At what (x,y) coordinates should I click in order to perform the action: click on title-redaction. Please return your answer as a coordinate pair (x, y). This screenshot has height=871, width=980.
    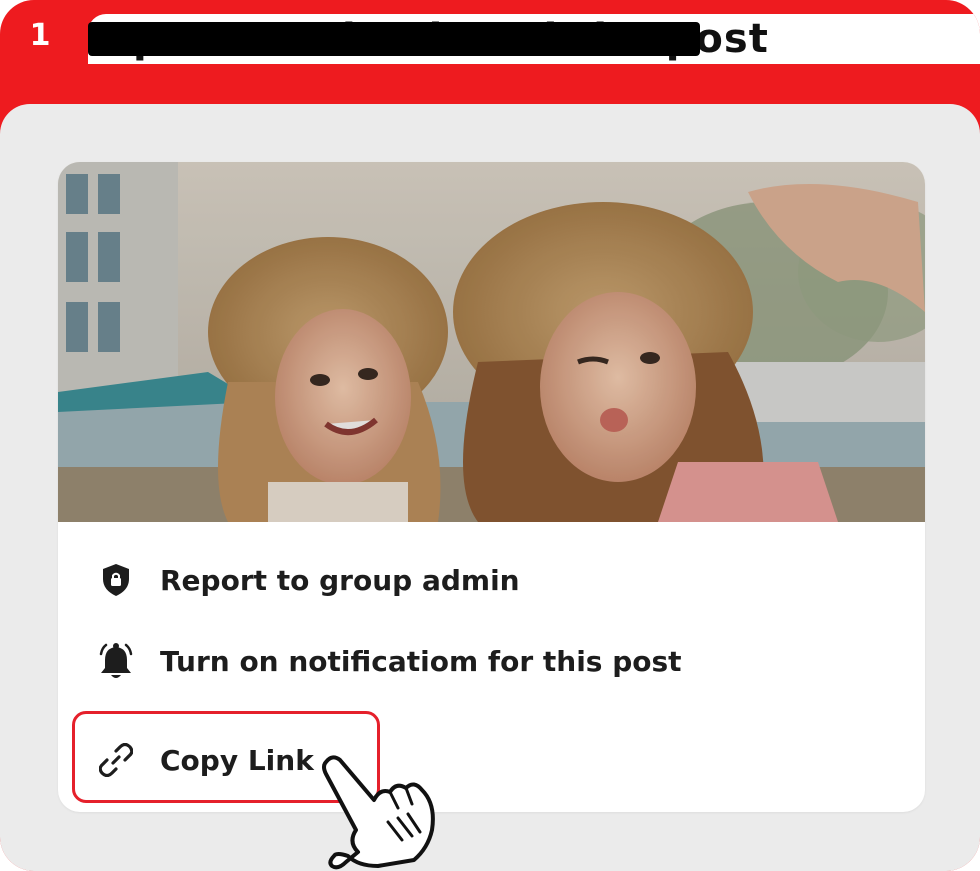
    Looking at the image, I should click on (394, 39).